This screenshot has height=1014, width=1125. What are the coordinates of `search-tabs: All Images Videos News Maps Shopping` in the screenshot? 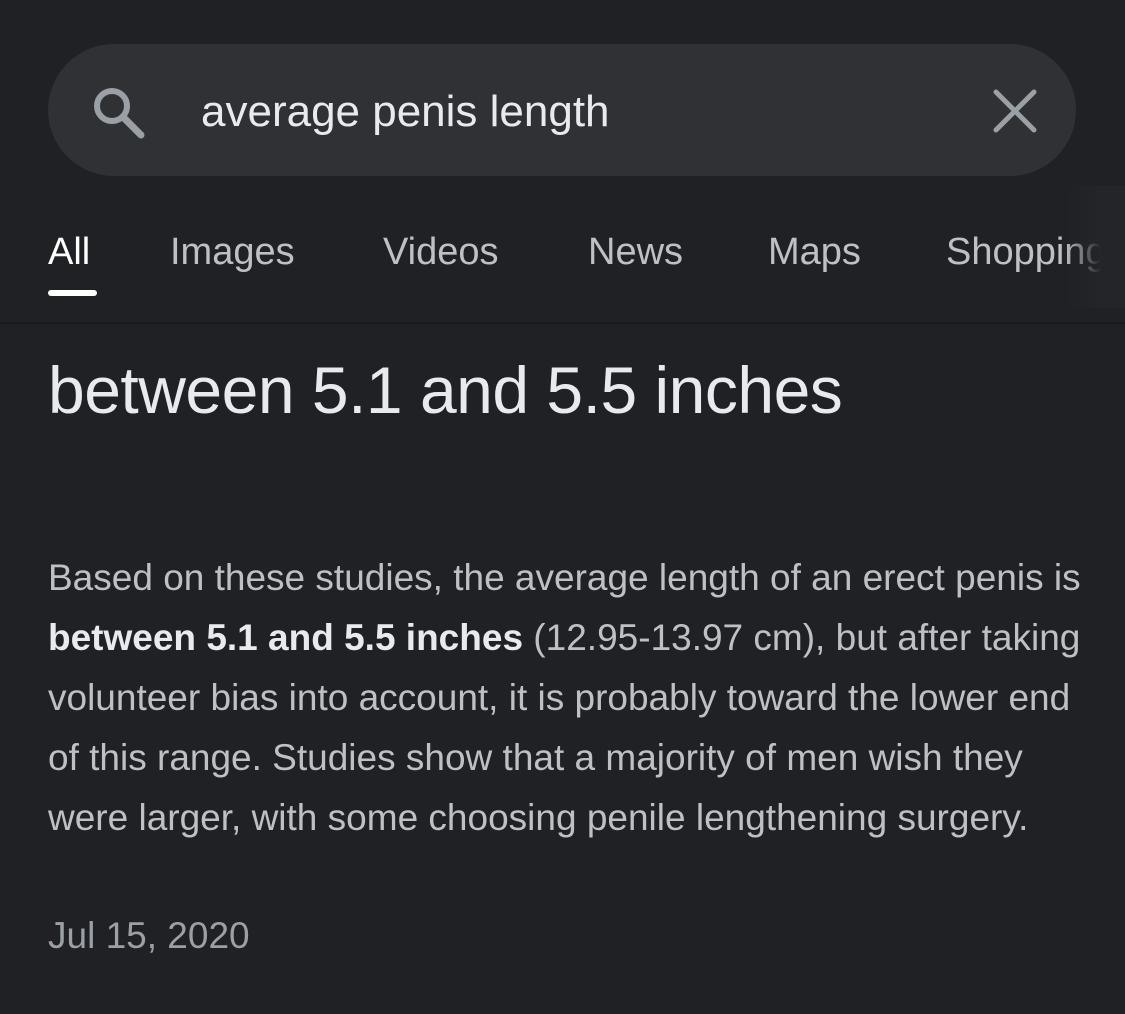 It's located at (562, 262).